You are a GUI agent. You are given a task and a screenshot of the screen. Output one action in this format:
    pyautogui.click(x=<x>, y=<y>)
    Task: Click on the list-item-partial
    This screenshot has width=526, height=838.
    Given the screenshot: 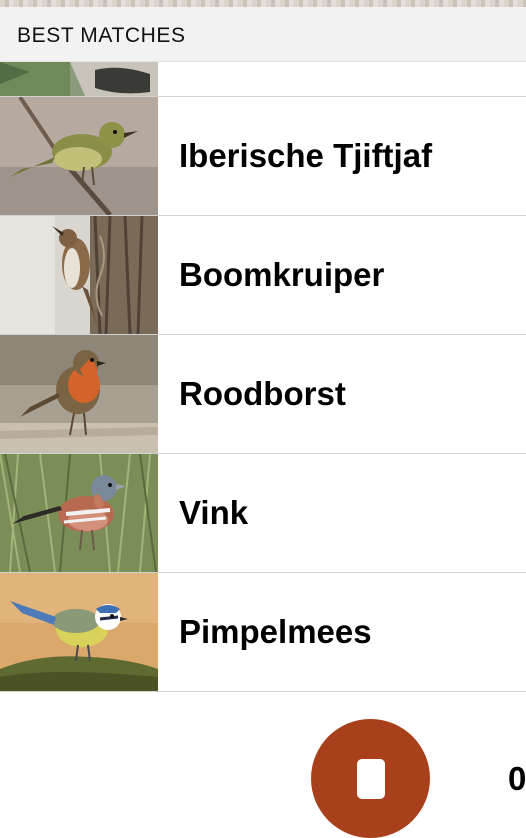 What is the action you would take?
    pyautogui.click(x=263, y=79)
    